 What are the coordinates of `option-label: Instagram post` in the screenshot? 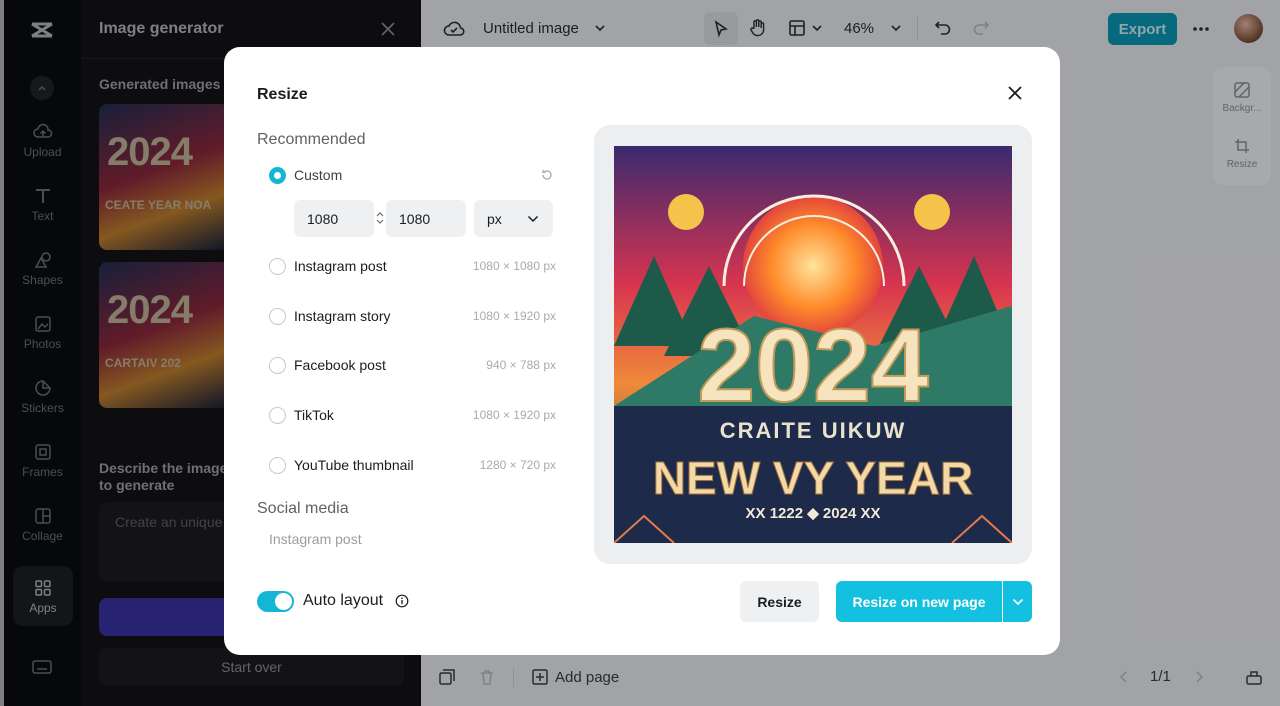 It's located at (340, 266).